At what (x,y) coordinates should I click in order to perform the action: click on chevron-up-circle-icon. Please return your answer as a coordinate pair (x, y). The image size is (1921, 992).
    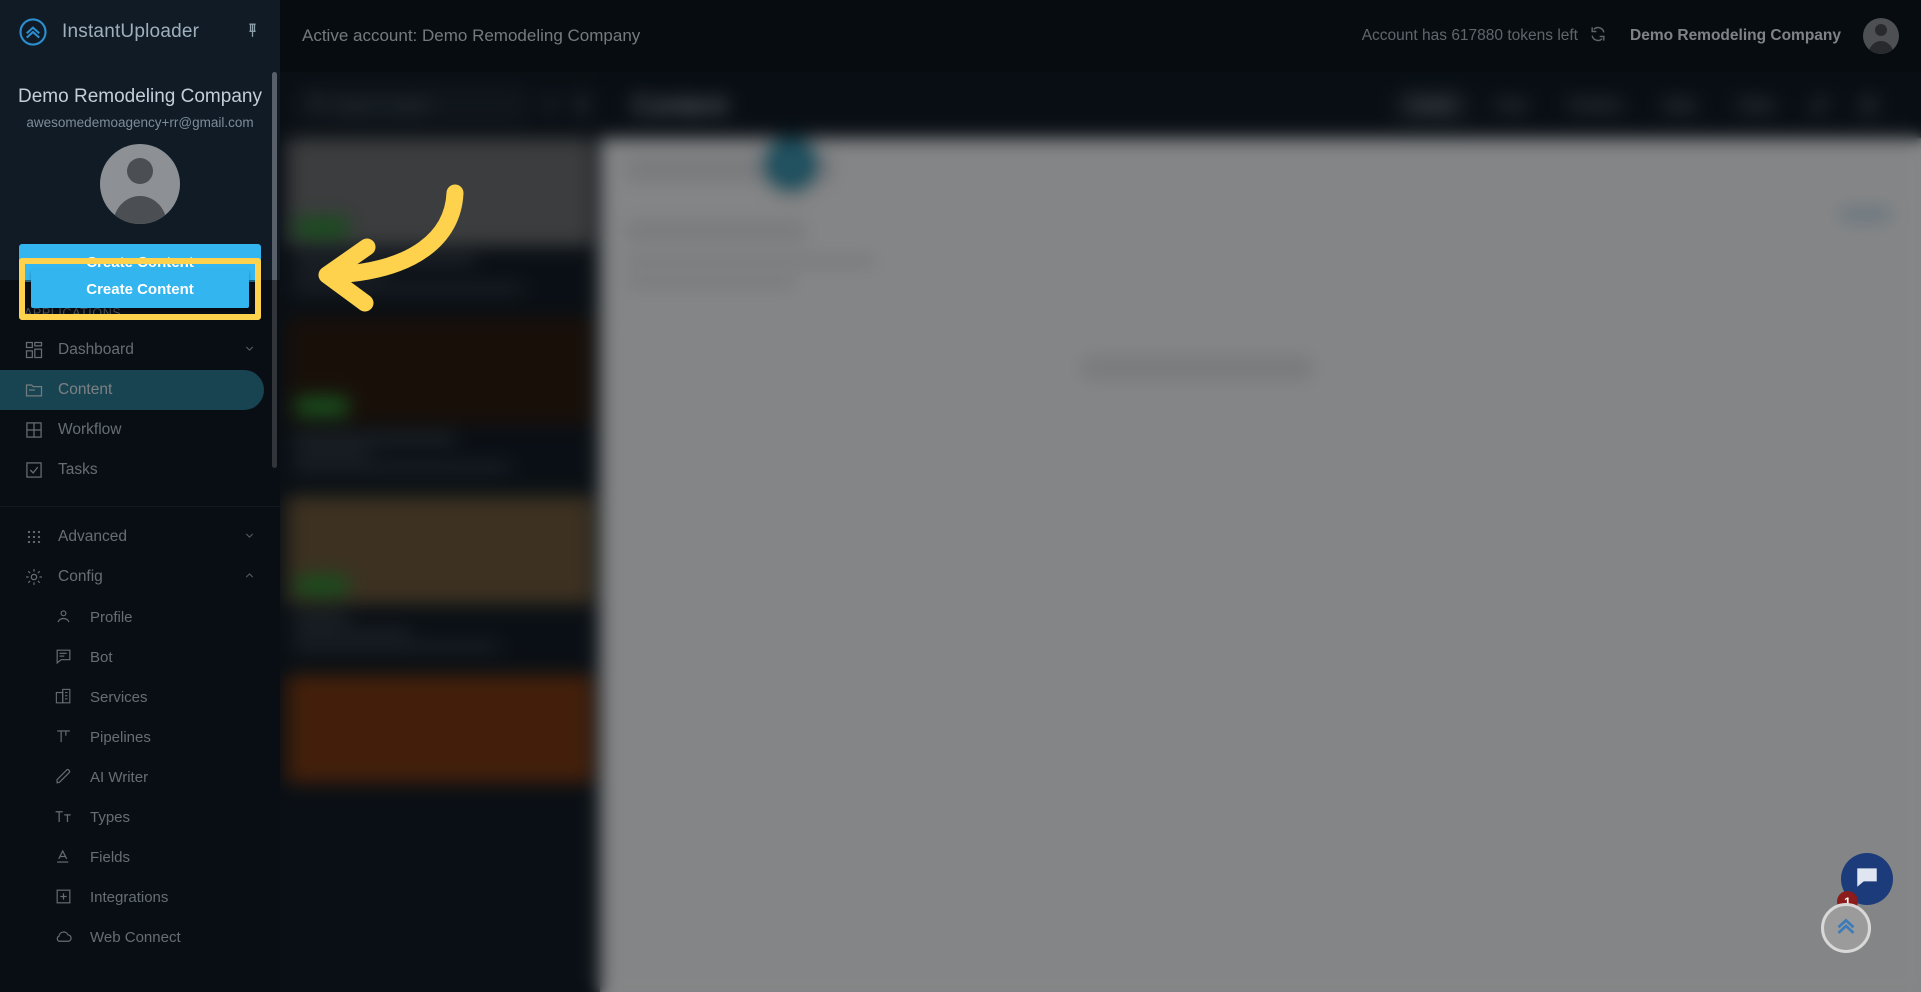
    Looking at the image, I should click on (1846, 928).